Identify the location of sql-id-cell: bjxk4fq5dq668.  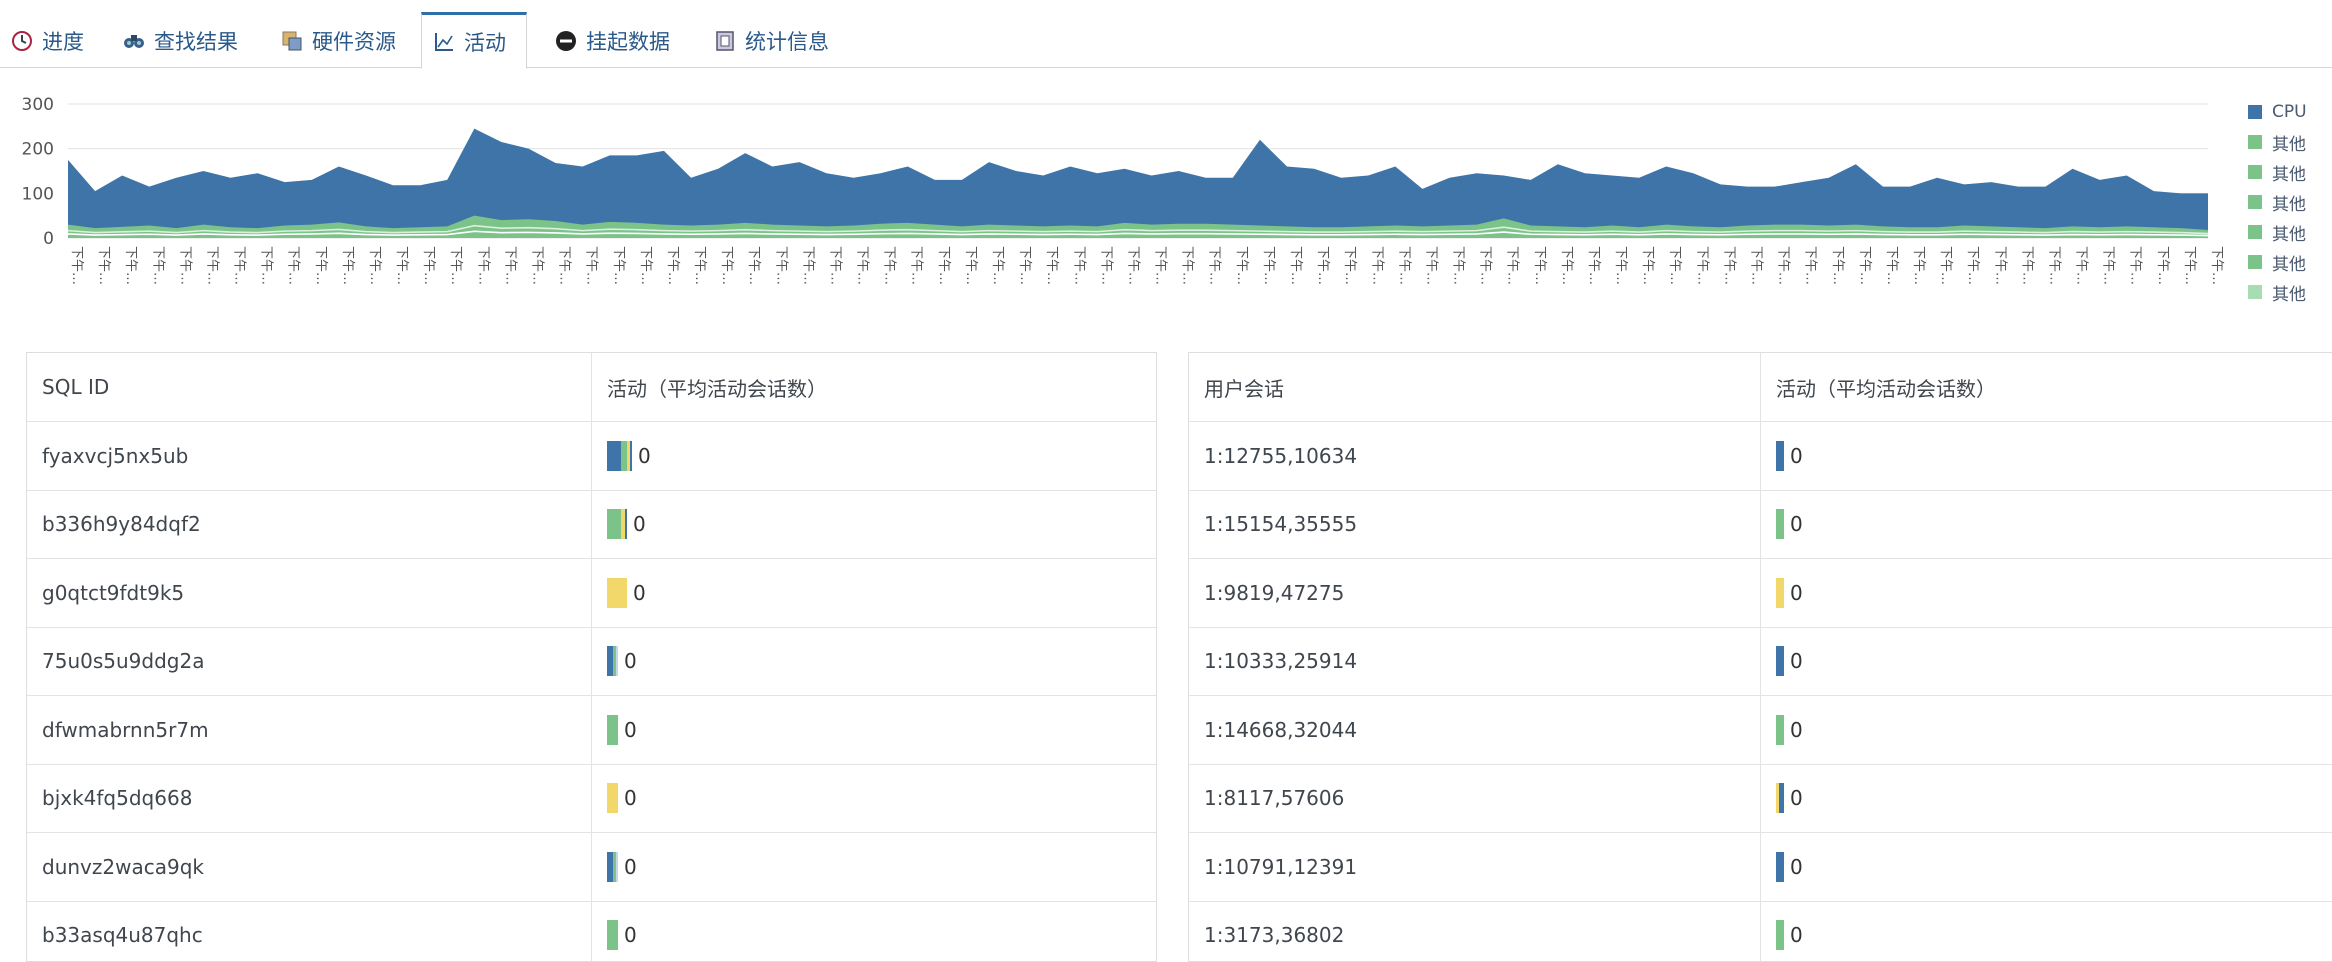
(309, 799).